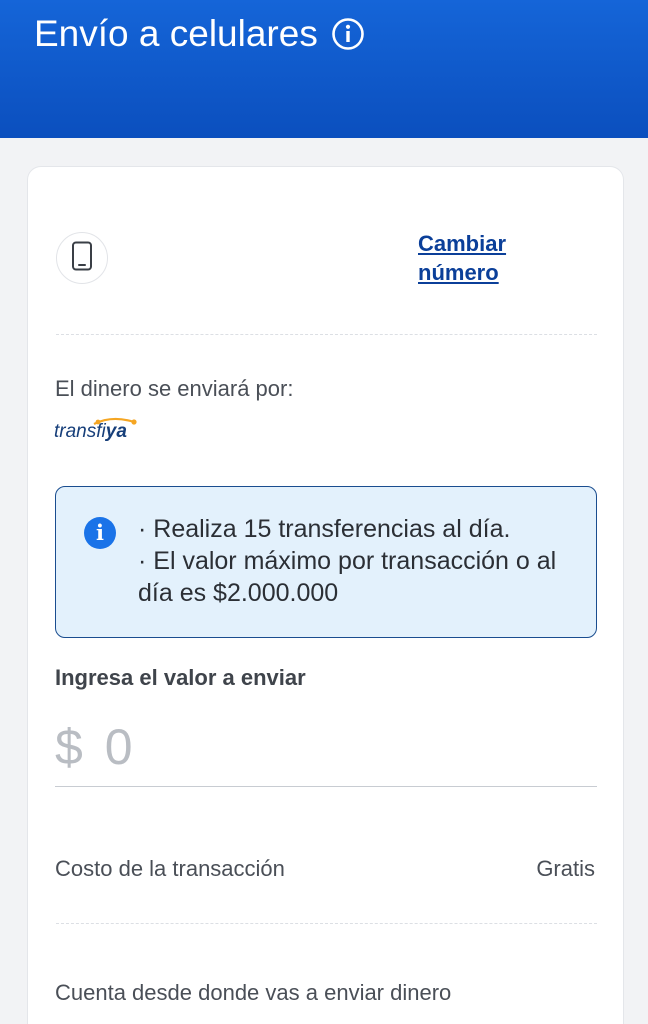 Image resolution: width=648 pixels, height=1024 pixels. I want to click on notice-line: · Realiza 15 transferencias al día., so click(324, 529).